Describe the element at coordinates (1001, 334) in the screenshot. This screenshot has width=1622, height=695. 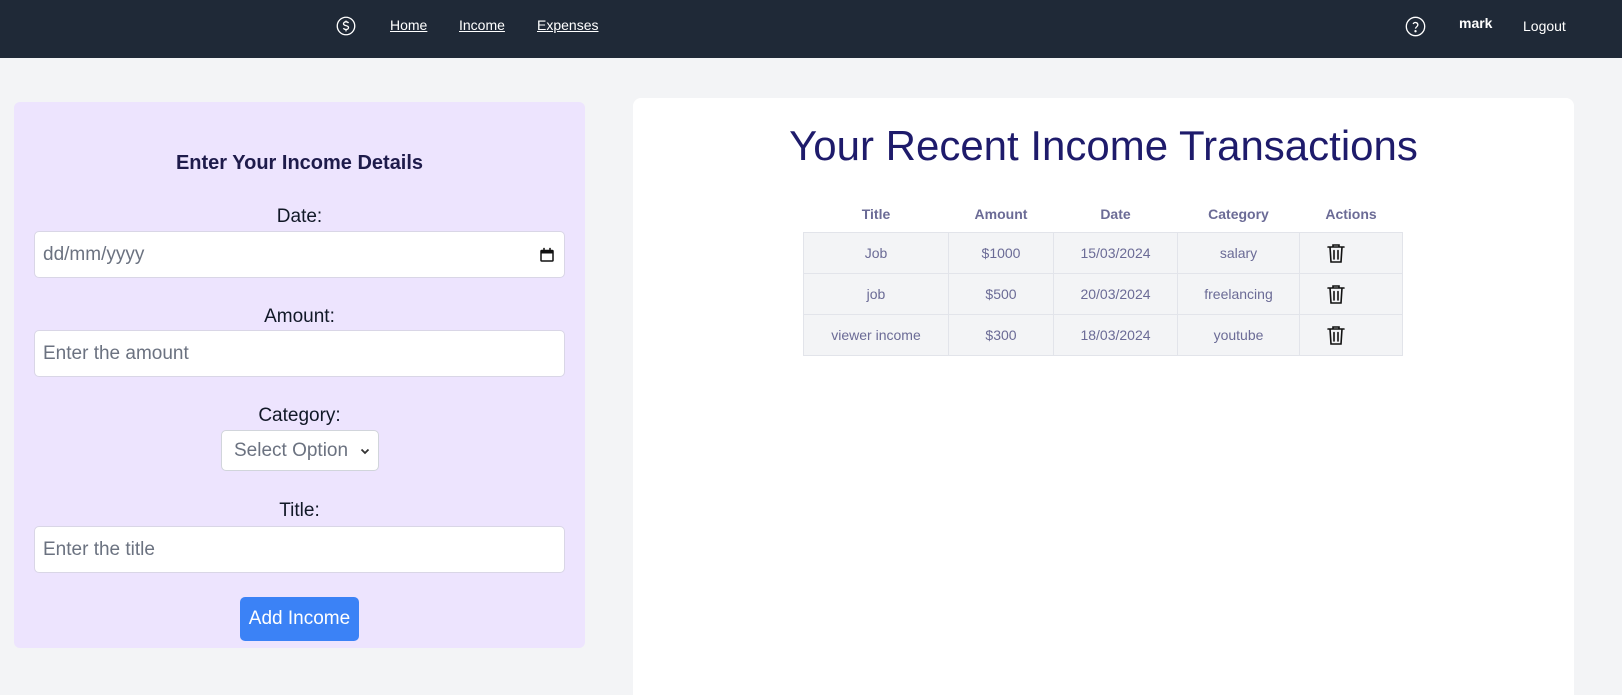
I see `cell-amount: $300` at that location.